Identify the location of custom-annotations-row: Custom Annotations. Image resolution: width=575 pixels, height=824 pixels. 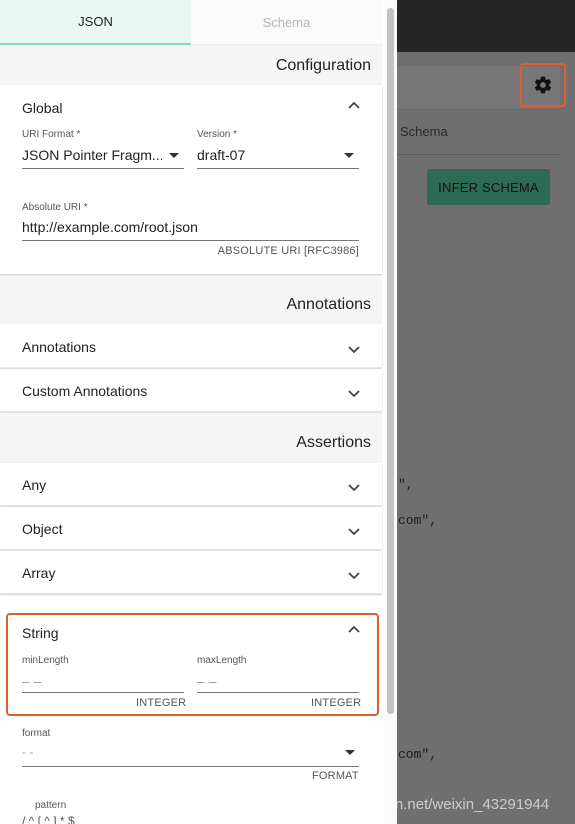
(191, 390).